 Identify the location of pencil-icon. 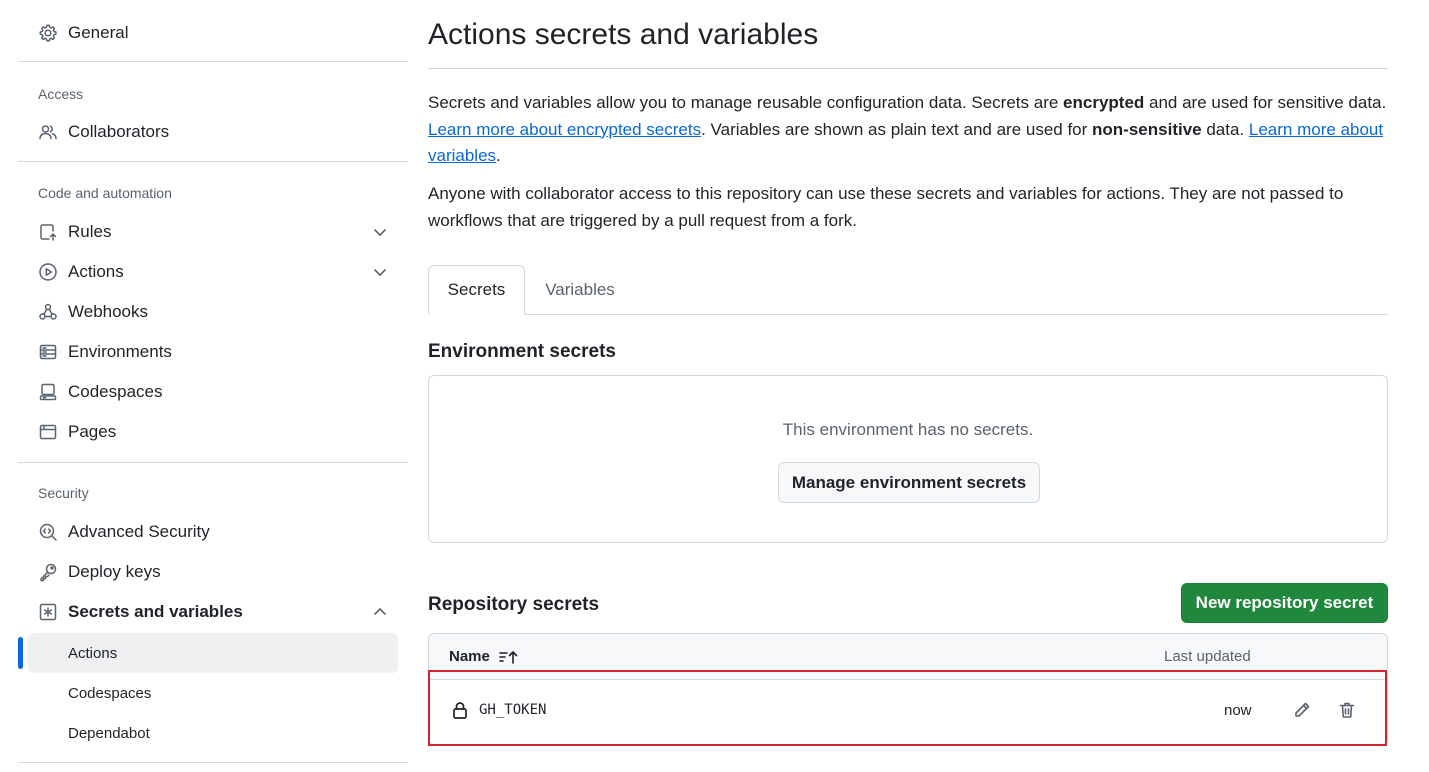
(1302, 709).